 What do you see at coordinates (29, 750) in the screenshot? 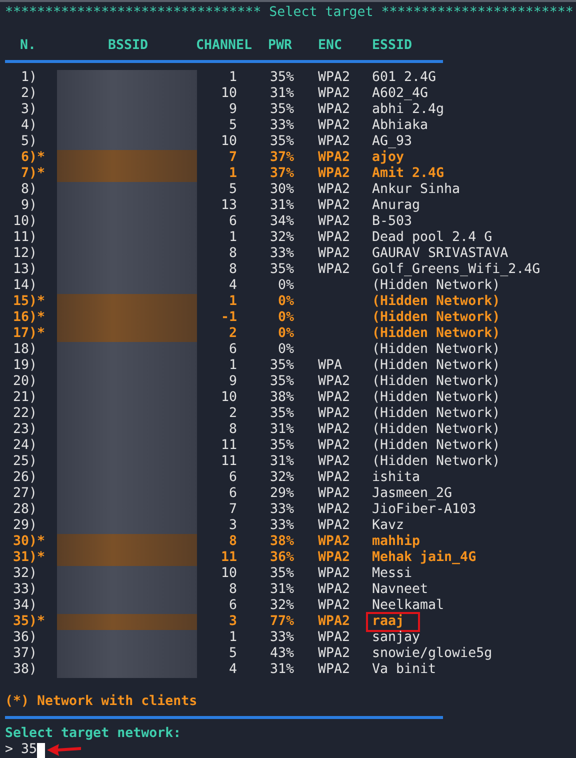
I see `input-field: 35` at bounding box center [29, 750].